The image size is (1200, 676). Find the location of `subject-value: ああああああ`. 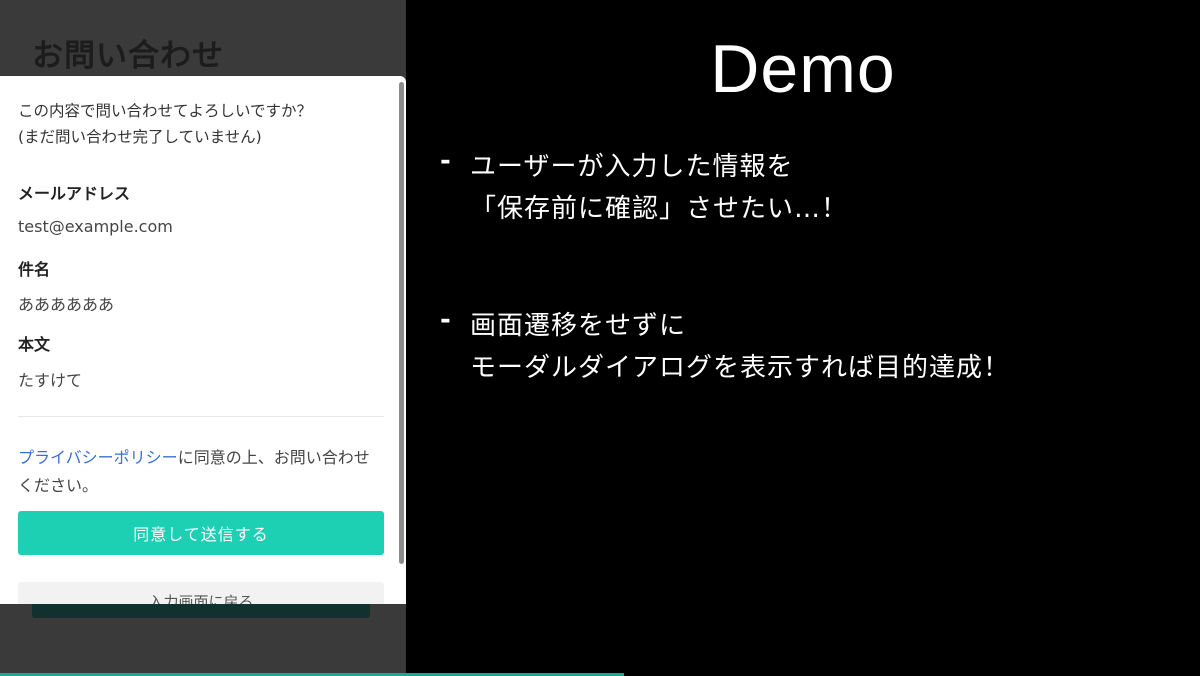

subject-value: ああああああ is located at coordinates (66, 304).